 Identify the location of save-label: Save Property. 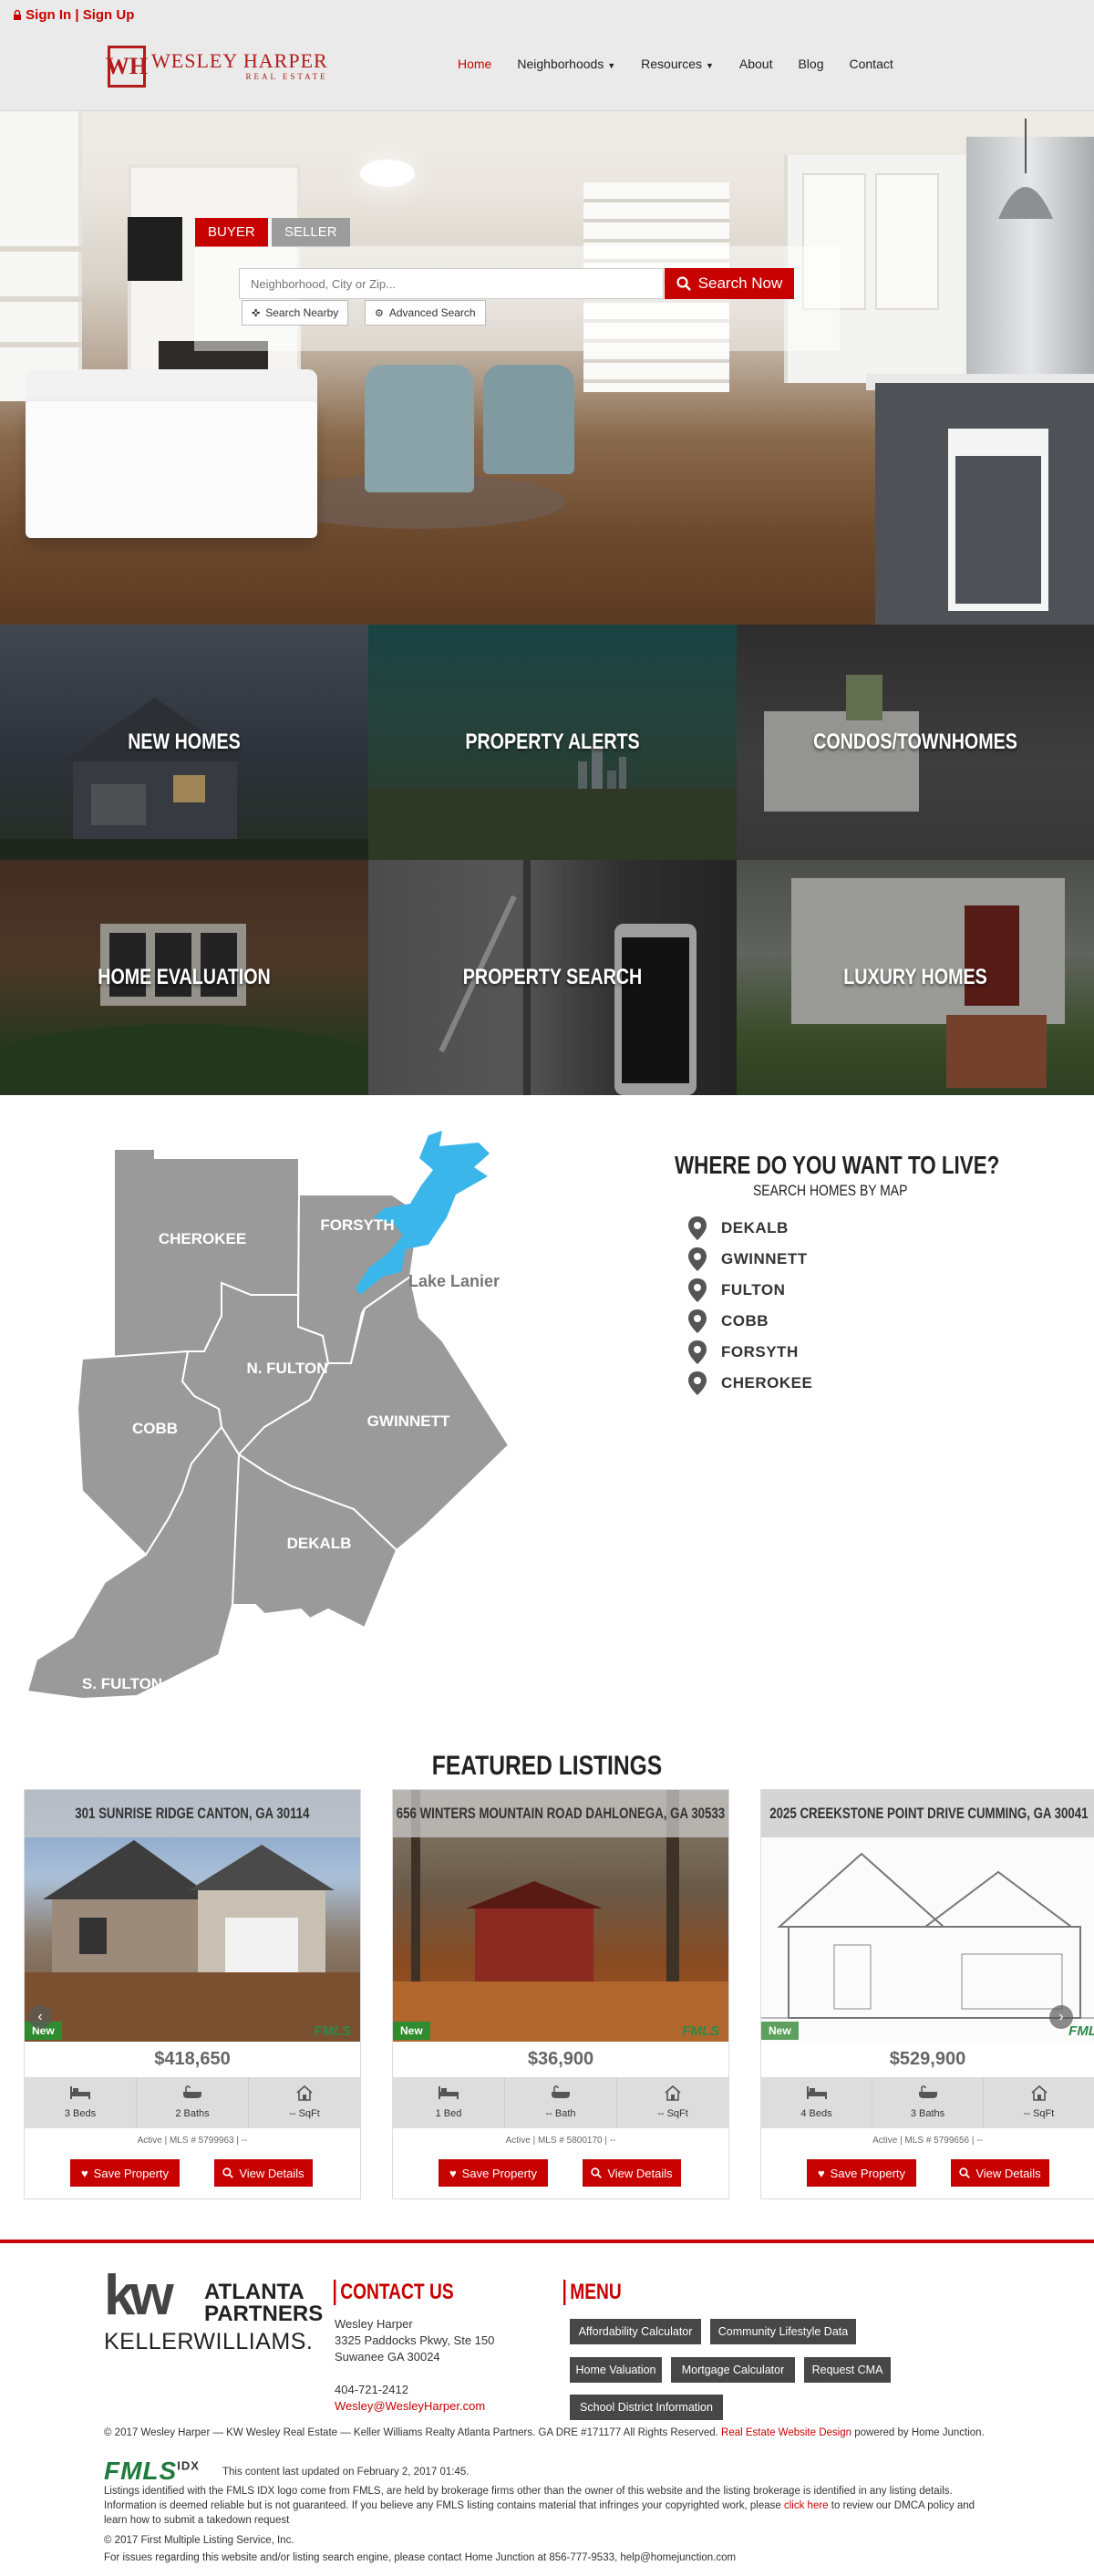
(868, 2173).